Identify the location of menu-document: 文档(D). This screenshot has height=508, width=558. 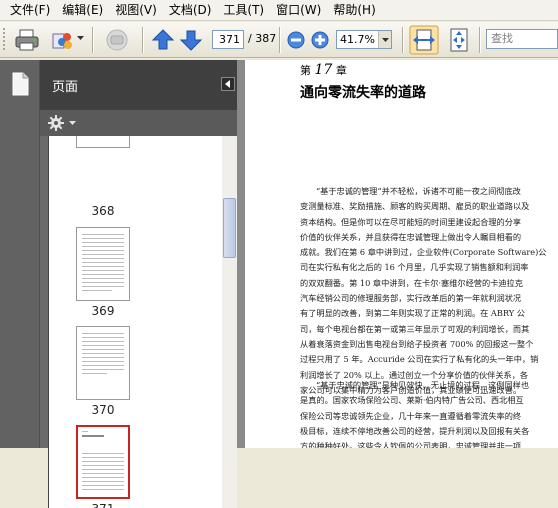
(190, 10).